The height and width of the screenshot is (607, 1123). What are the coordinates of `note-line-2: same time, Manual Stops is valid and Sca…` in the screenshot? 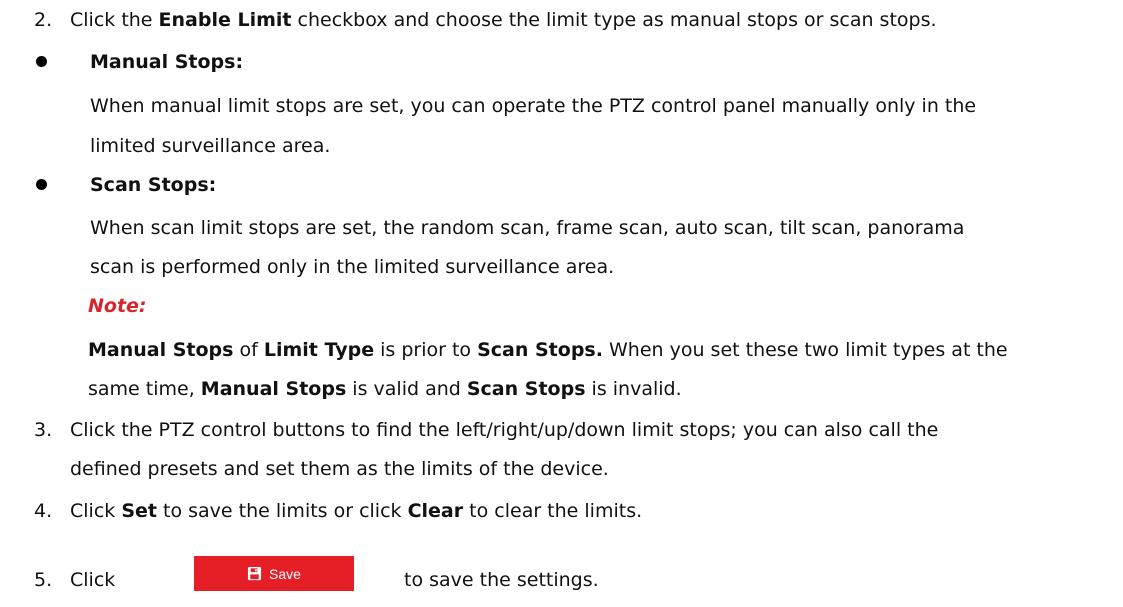 It's located at (385, 389).